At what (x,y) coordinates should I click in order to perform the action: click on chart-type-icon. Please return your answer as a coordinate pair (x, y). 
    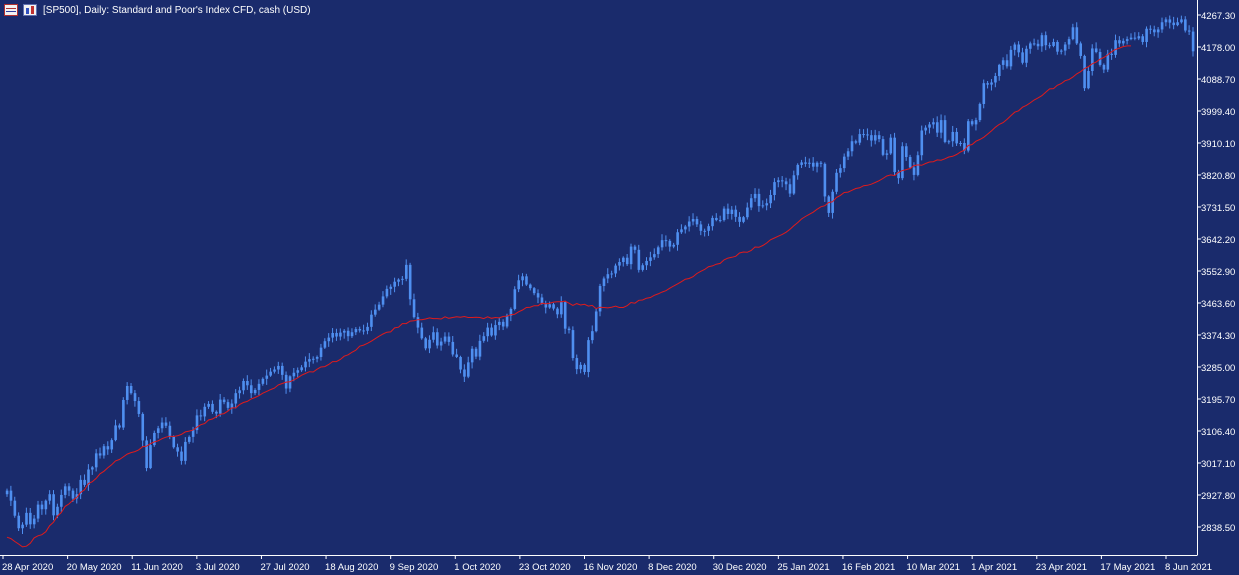
    Looking at the image, I should click on (30, 10).